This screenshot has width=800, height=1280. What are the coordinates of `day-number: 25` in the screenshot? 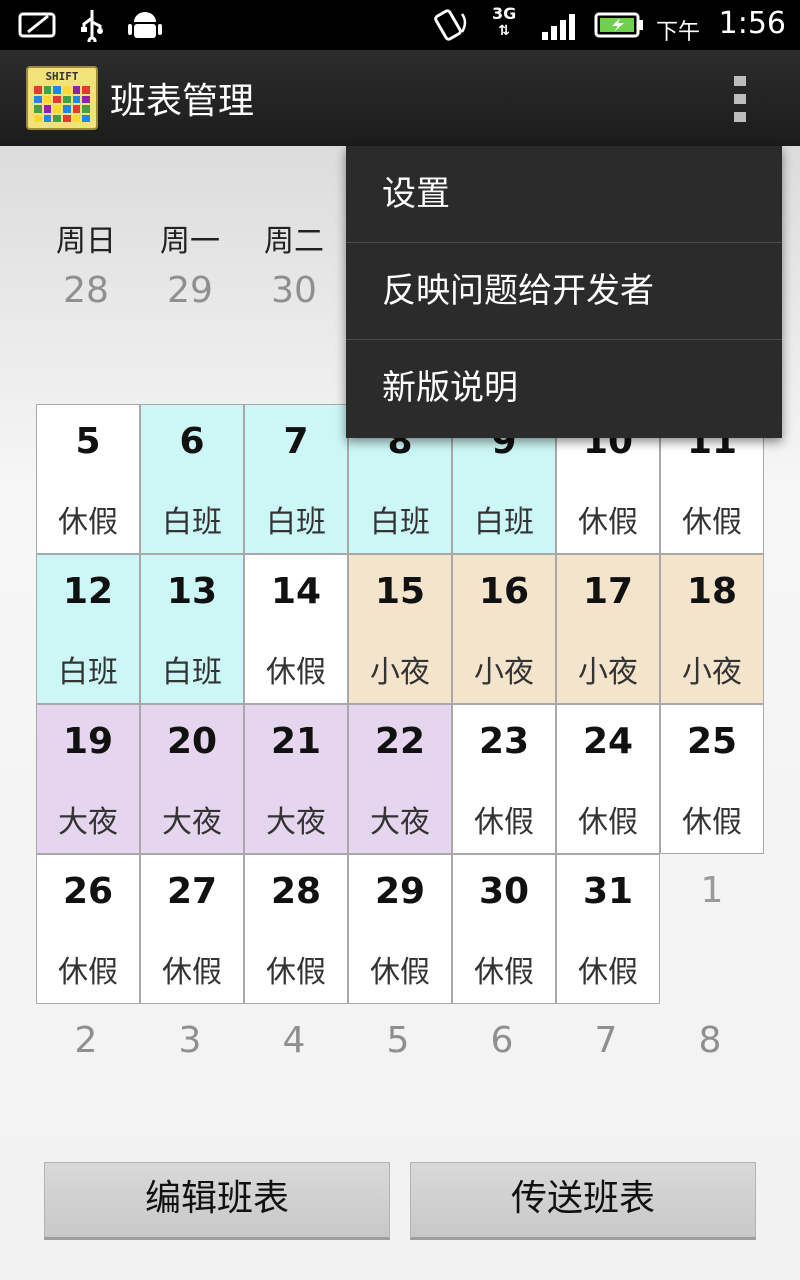 It's located at (712, 741).